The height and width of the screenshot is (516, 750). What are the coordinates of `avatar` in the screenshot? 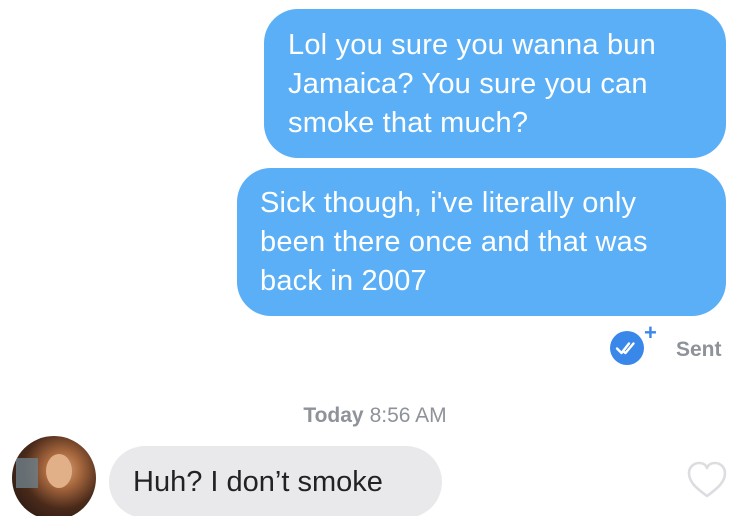 It's located at (54, 476).